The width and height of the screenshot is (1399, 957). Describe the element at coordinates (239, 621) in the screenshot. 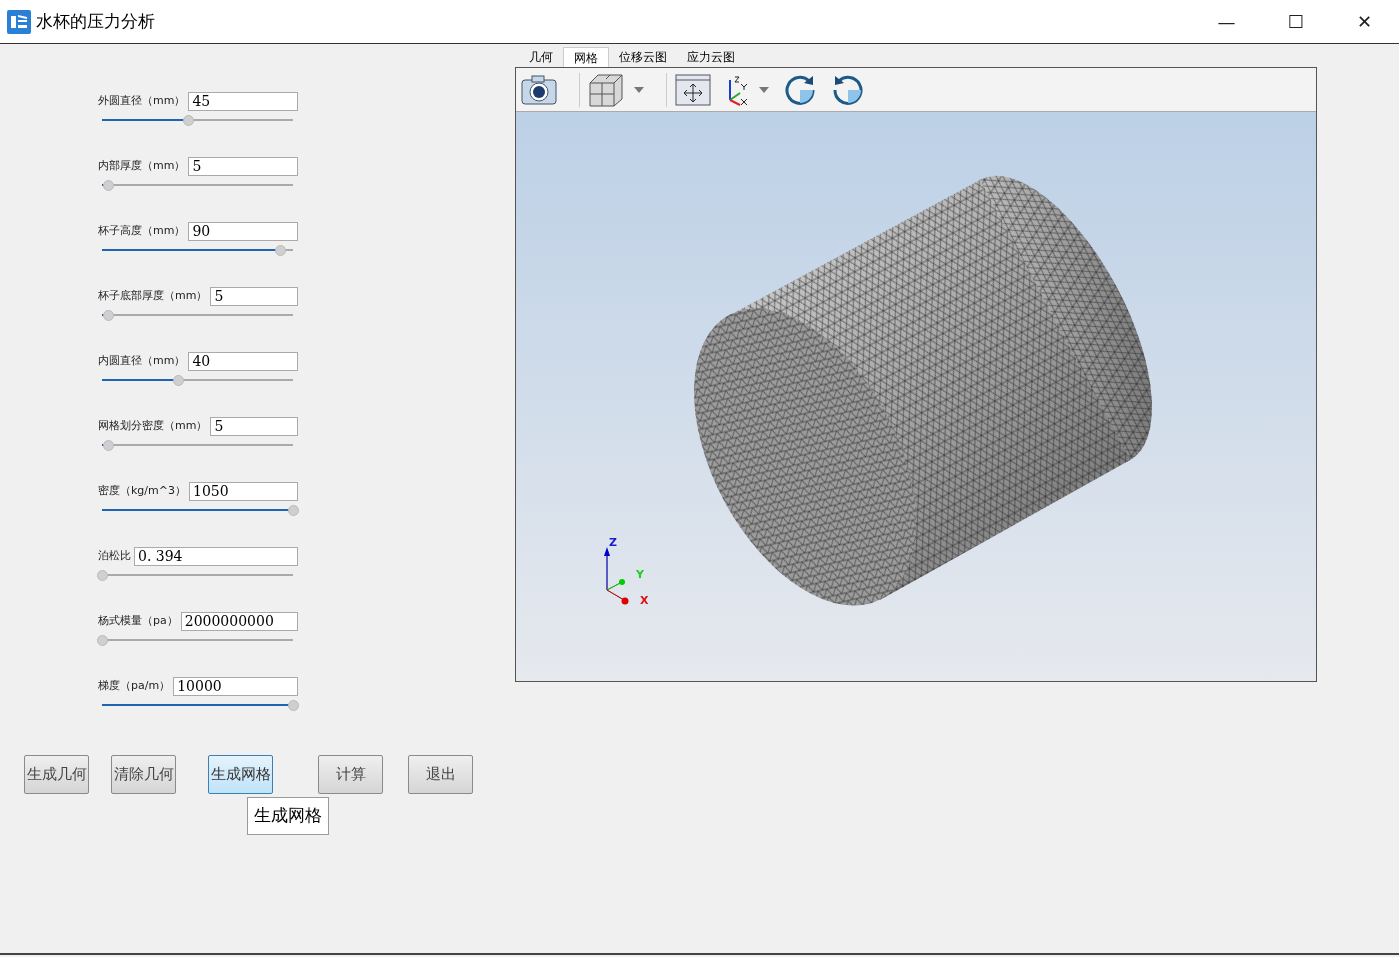

I see `value-field: 2000000000` at that location.